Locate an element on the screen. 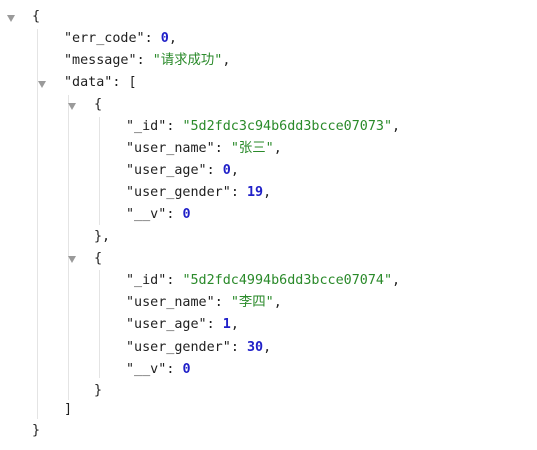 The image size is (537, 450). item-1-key-id: "_id" is located at coordinates (146, 126).